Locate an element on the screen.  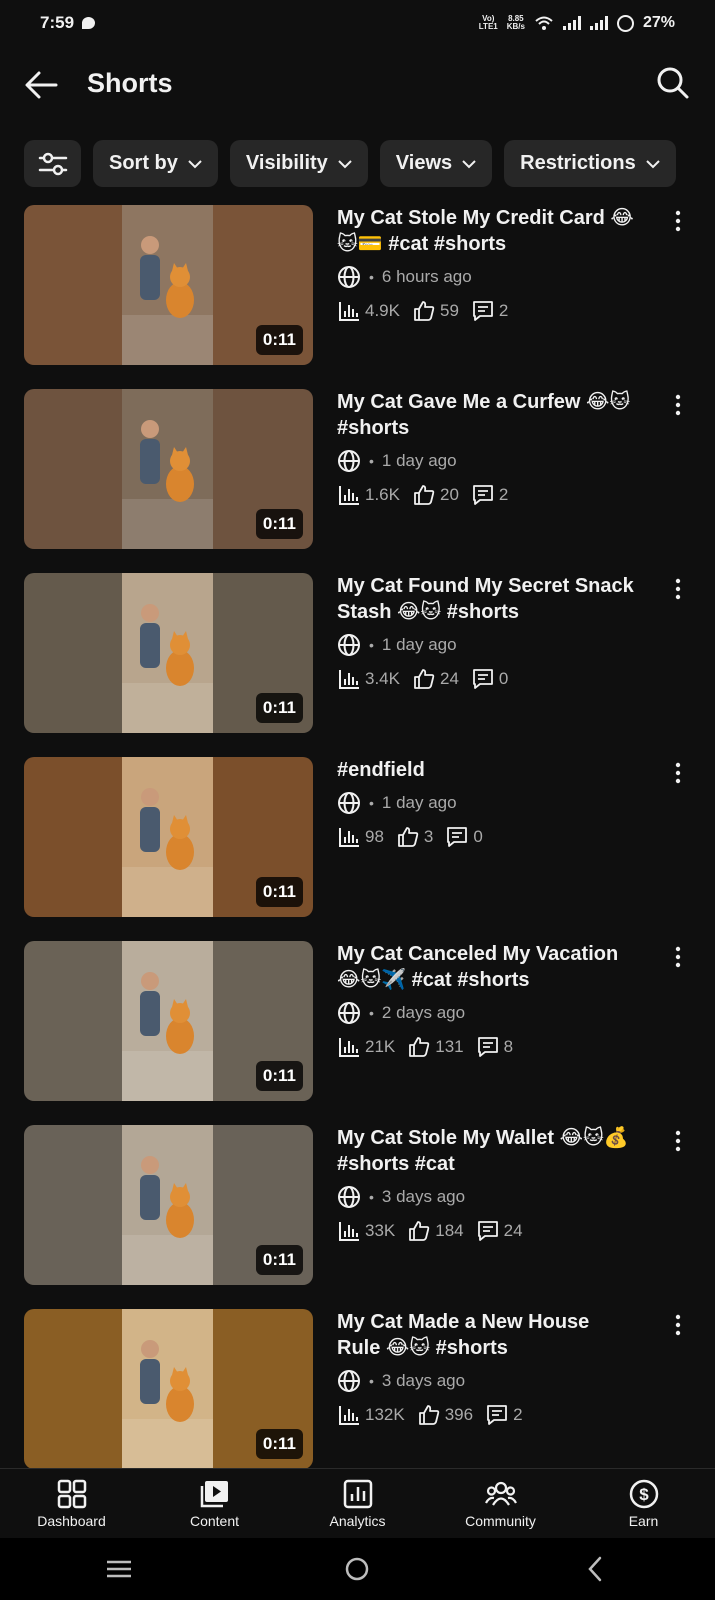
sort-by-chip: Sort by is located at coordinates (155, 163).